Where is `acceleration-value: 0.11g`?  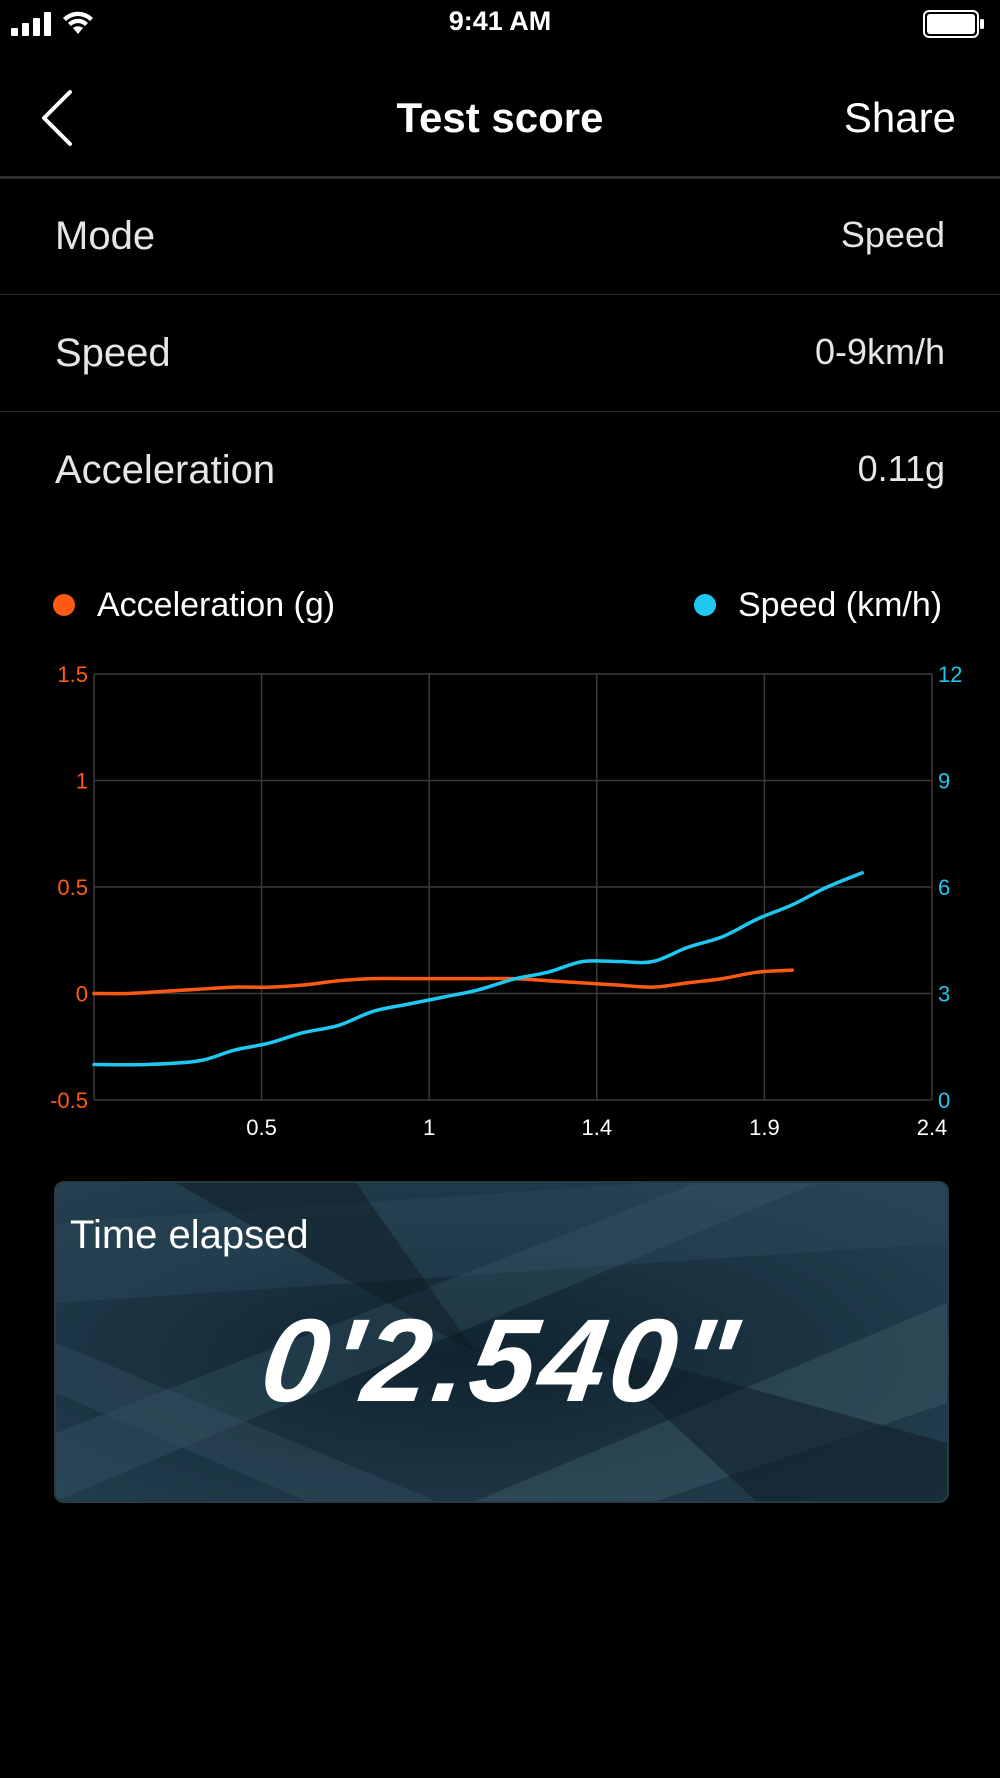
acceleration-value: 0.11g is located at coordinates (901, 468).